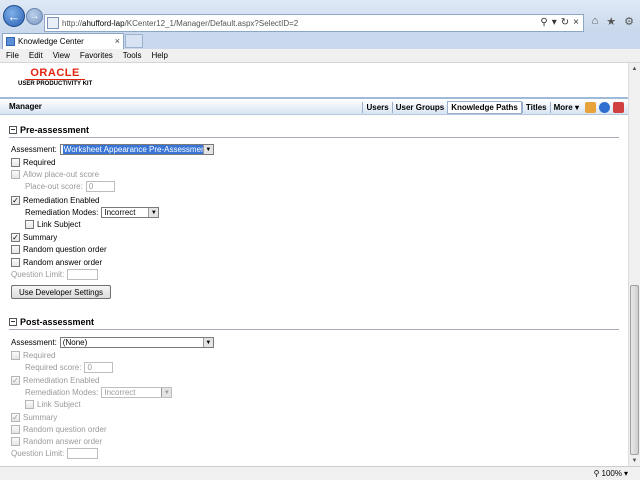 The image size is (640, 480). What do you see at coordinates (59, 249) in the screenshot?
I see `pre-random-question-row: Random question order` at bounding box center [59, 249].